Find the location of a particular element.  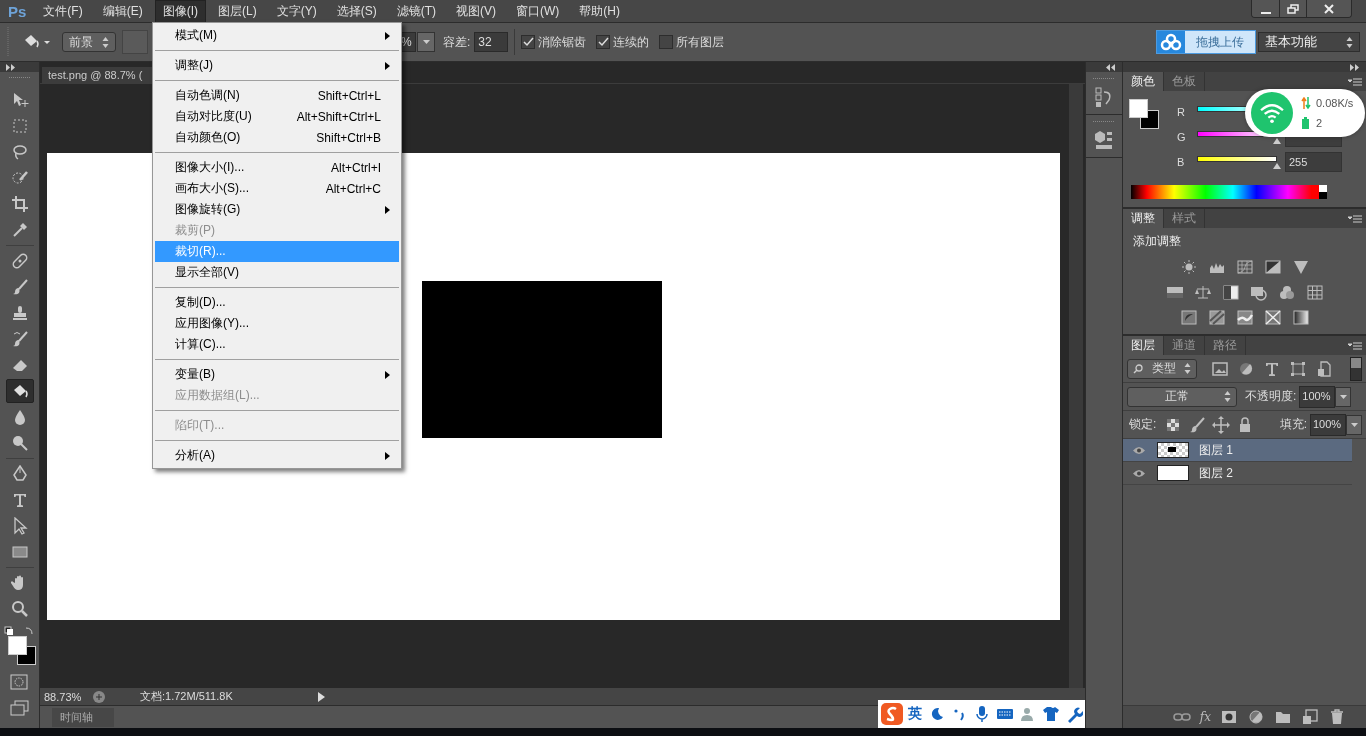

network-speed: 0.08K/s is located at coordinates (1335, 103).